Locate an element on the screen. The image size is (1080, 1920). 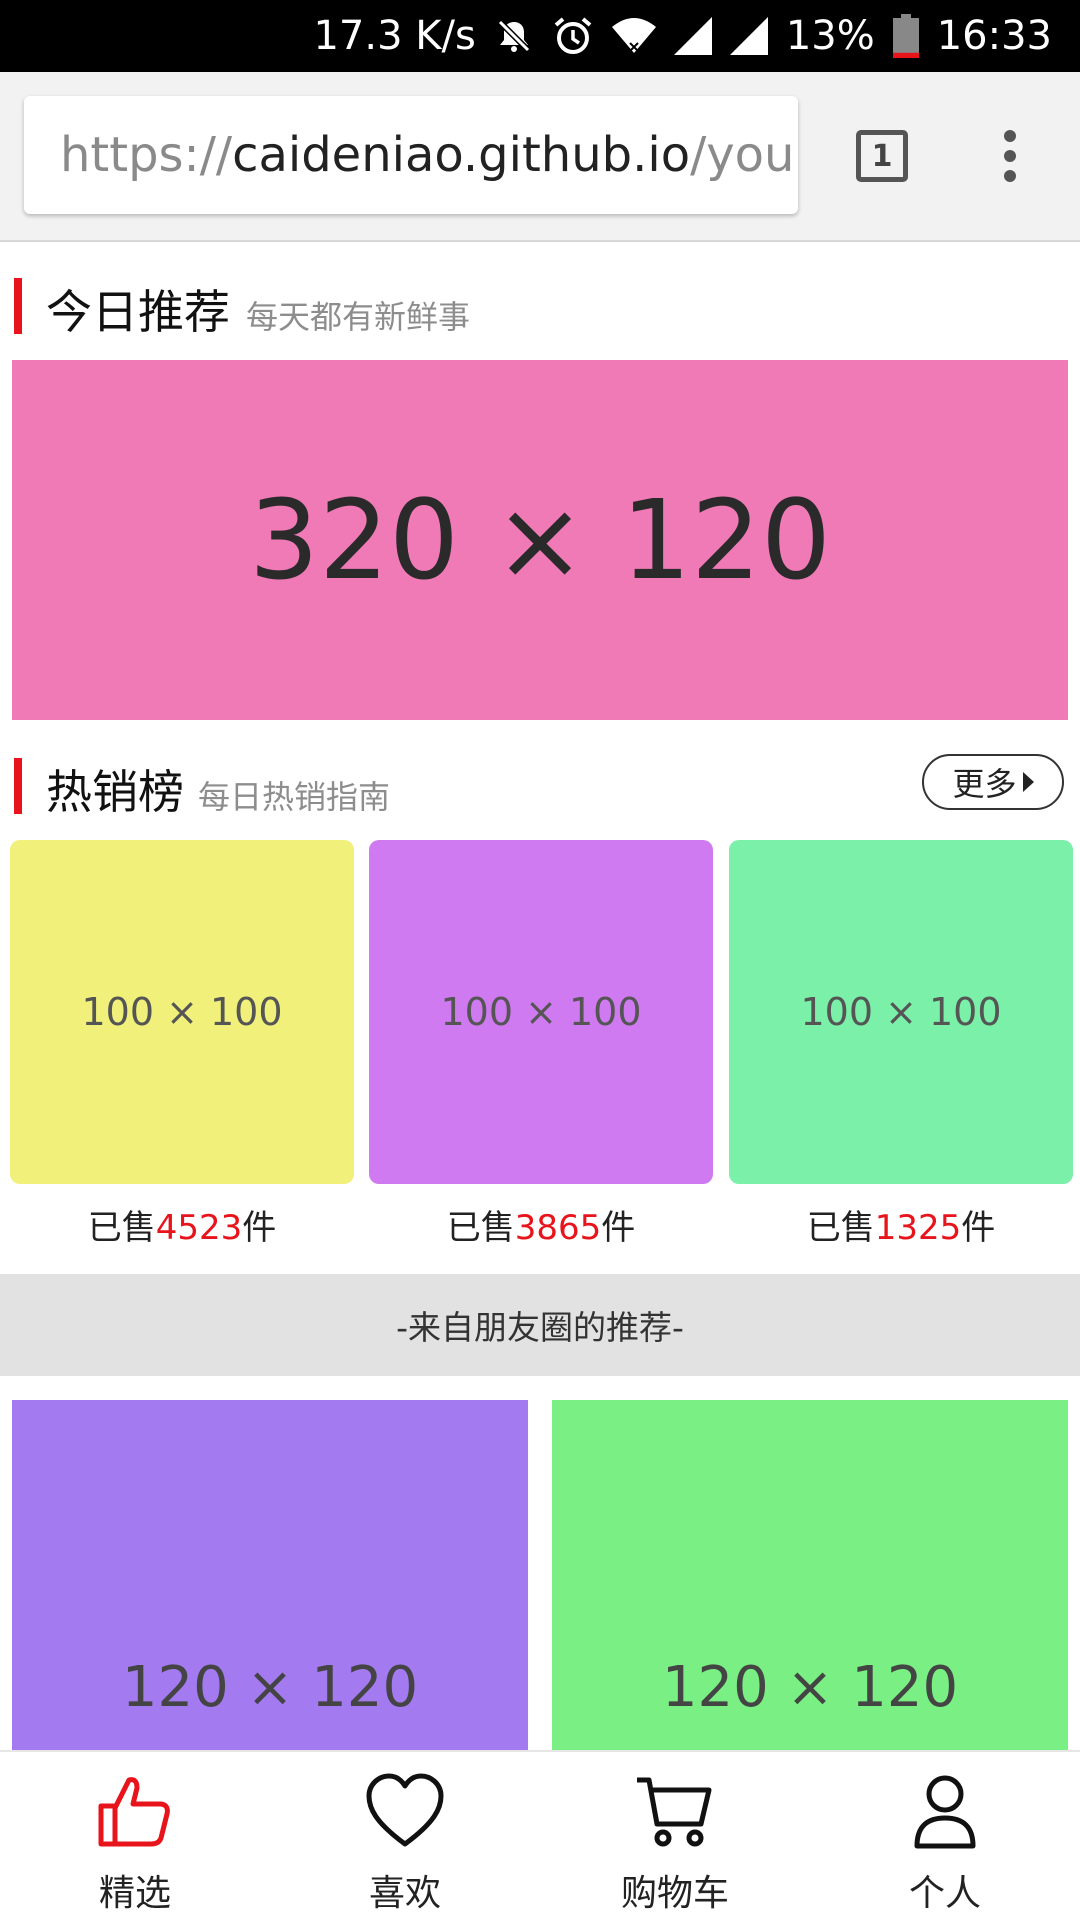
banner-placeholder-text: 320 × 120 is located at coordinates (539, 540).